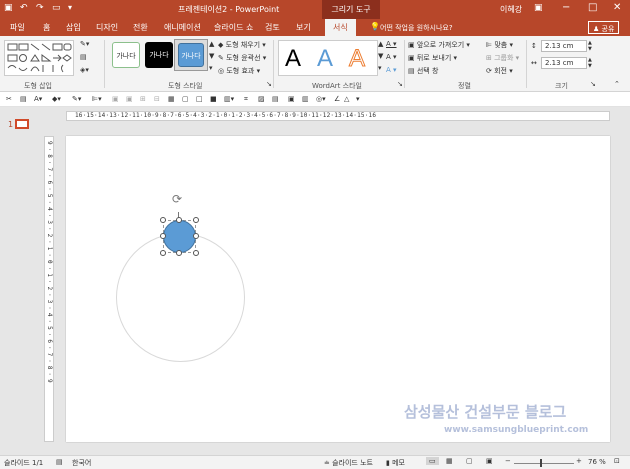 The height and width of the screenshot is (469, 630). I want to click on gallery-up-icon: ▲, so click(211, 44).